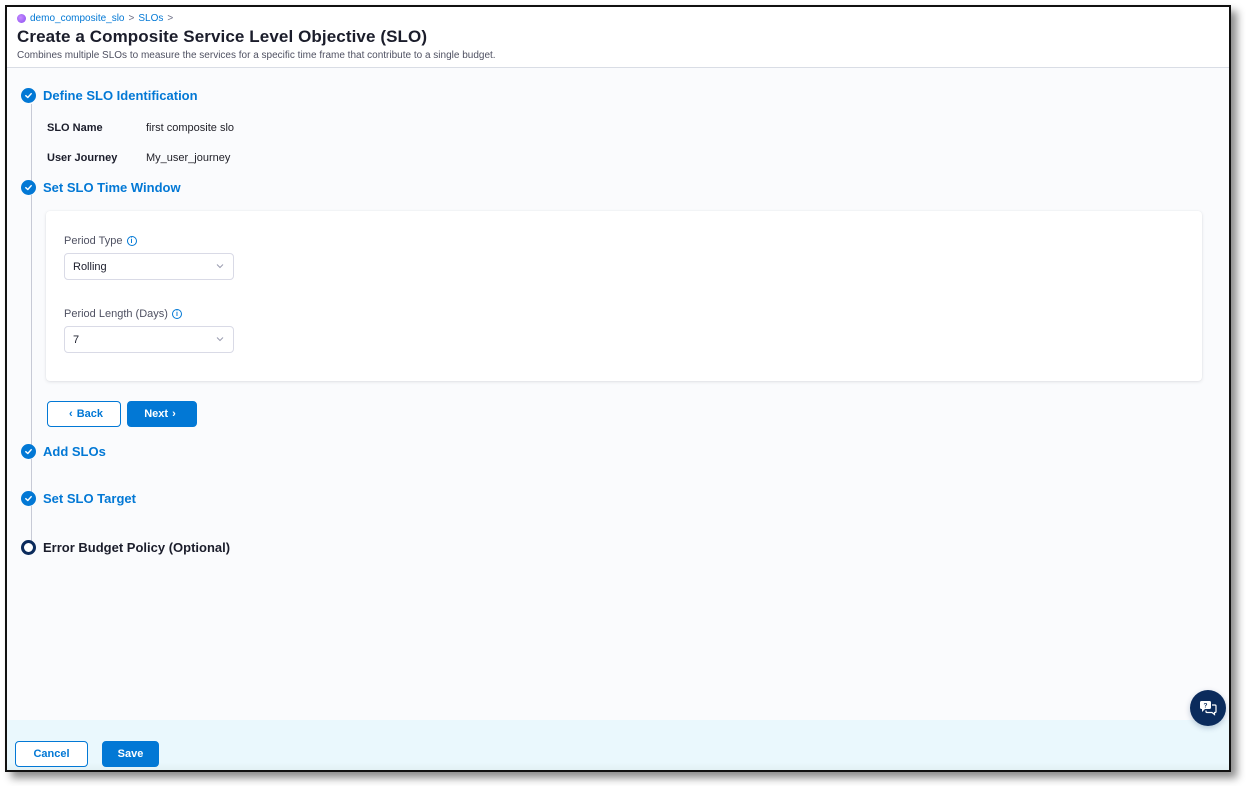  I want to click on step-set-slo-target: Set SLO Target, so click(78, 498).